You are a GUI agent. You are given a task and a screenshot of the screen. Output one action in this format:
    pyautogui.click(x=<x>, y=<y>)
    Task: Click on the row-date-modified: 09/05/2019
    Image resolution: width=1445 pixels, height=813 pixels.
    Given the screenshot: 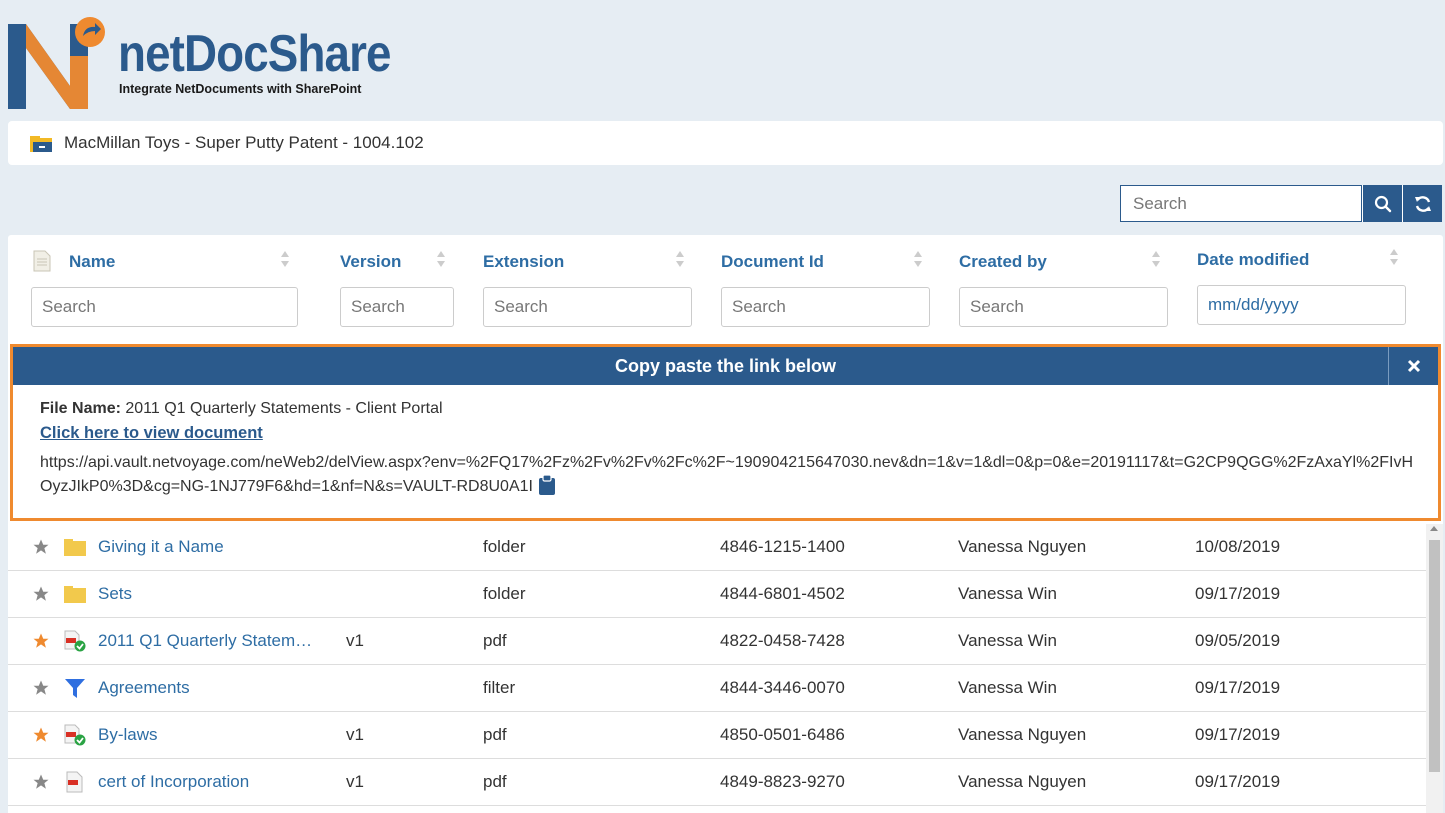 What is the action you would take?
    pyautogui.click(x=1238, y=640)
    